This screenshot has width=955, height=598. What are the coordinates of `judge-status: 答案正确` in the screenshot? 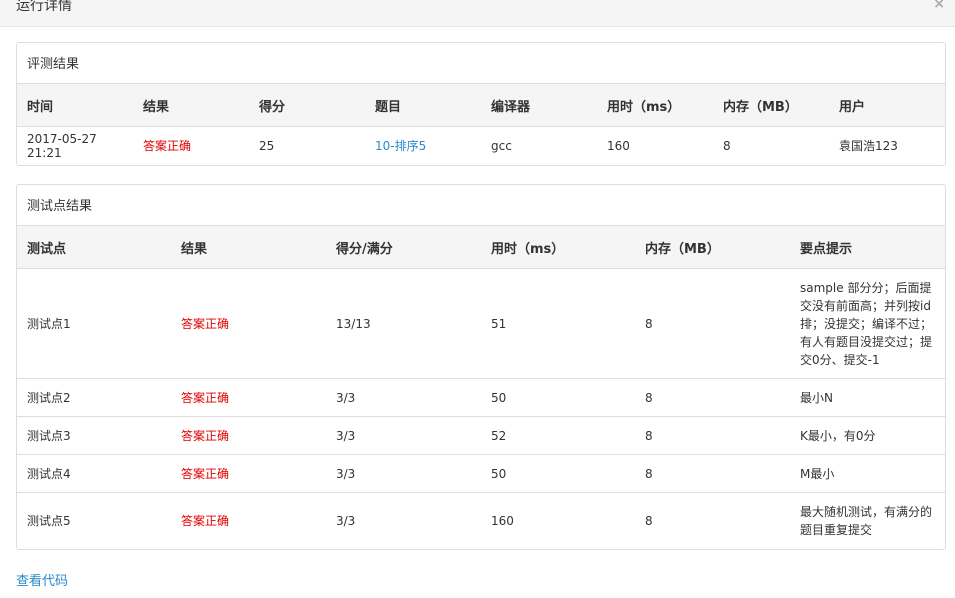 It's located at (167, 146).